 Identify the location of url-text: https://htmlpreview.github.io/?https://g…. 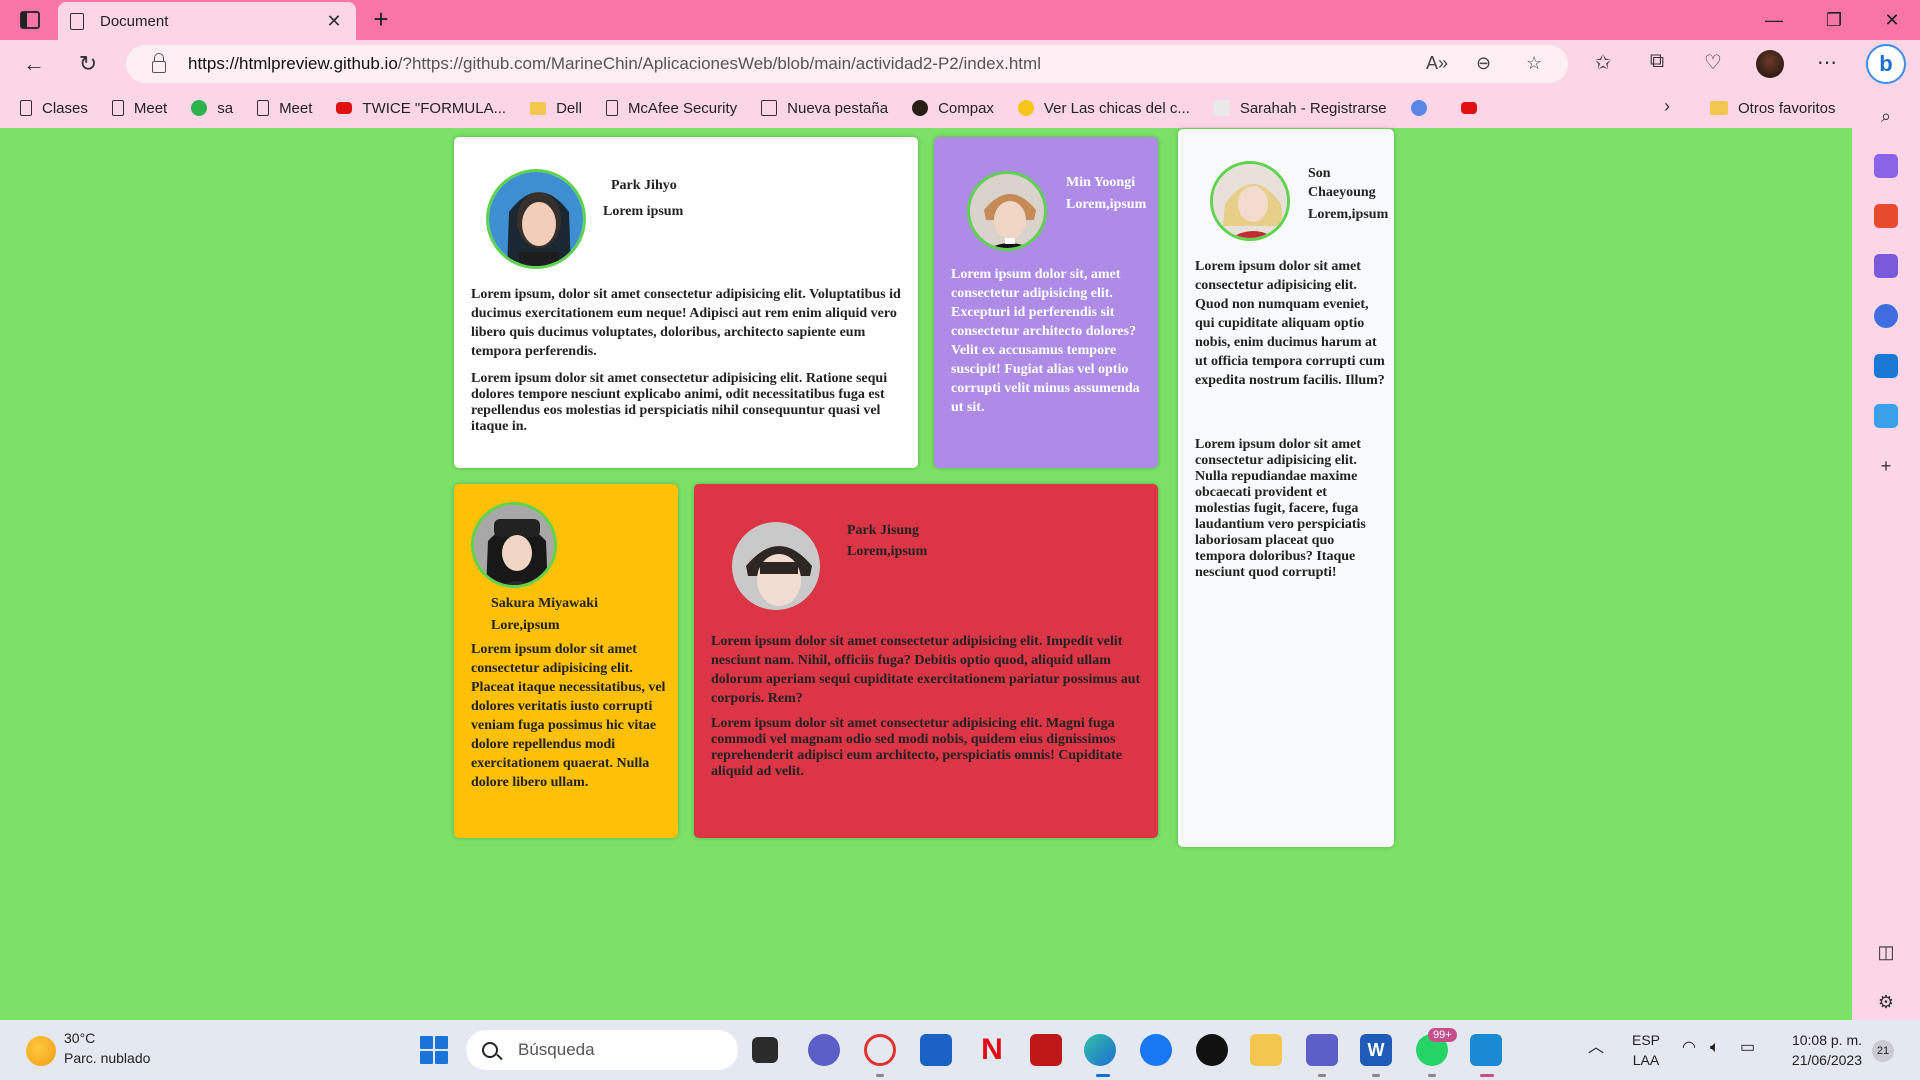
(614, 64).